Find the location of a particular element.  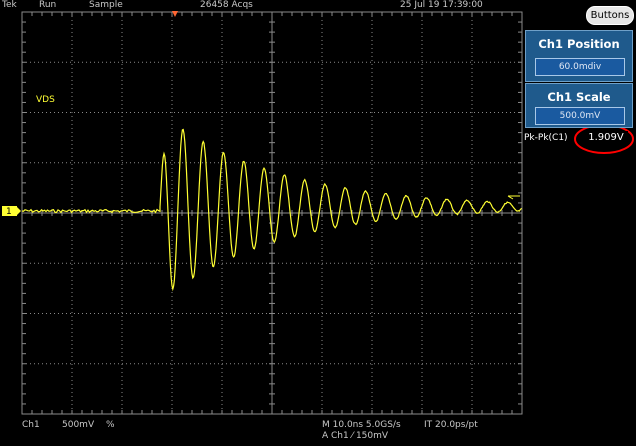

trigger-level-arrow is located at coordinates (513, 197).